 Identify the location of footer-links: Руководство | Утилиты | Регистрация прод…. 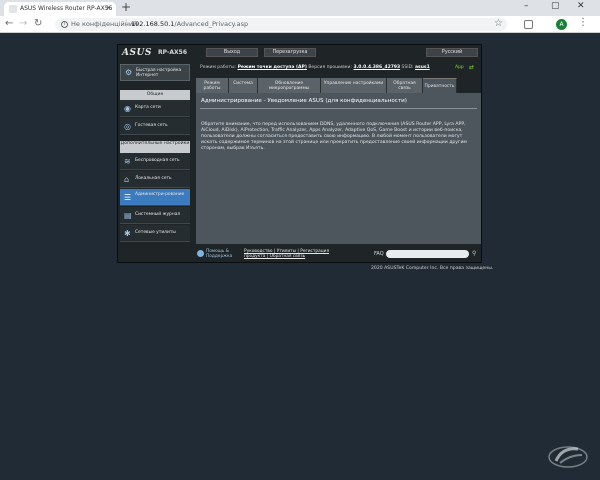
(294, 254).